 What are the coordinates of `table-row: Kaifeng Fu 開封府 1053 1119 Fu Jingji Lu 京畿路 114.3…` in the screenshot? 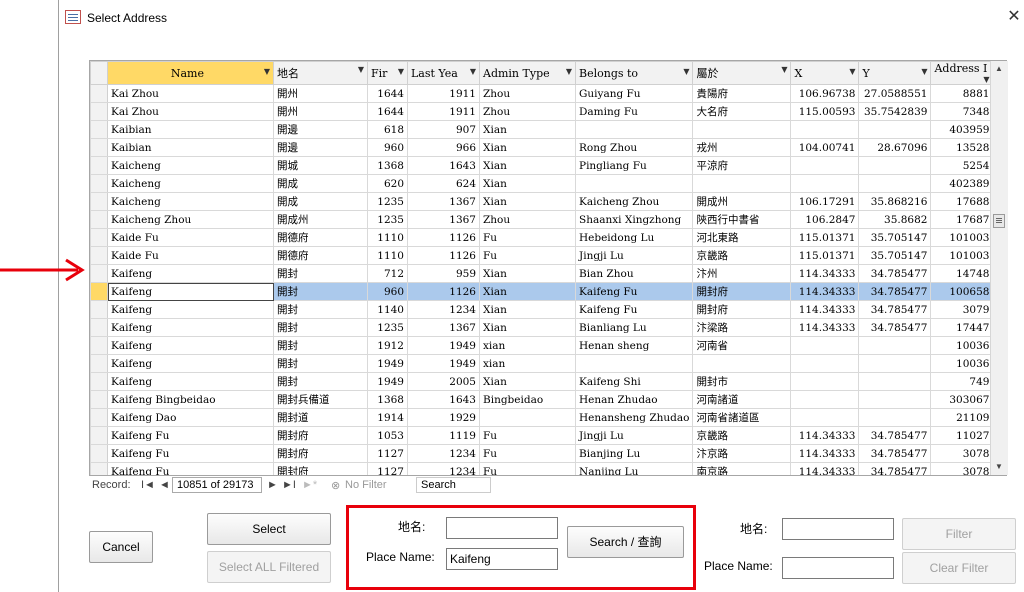 It's located at (542, 435).